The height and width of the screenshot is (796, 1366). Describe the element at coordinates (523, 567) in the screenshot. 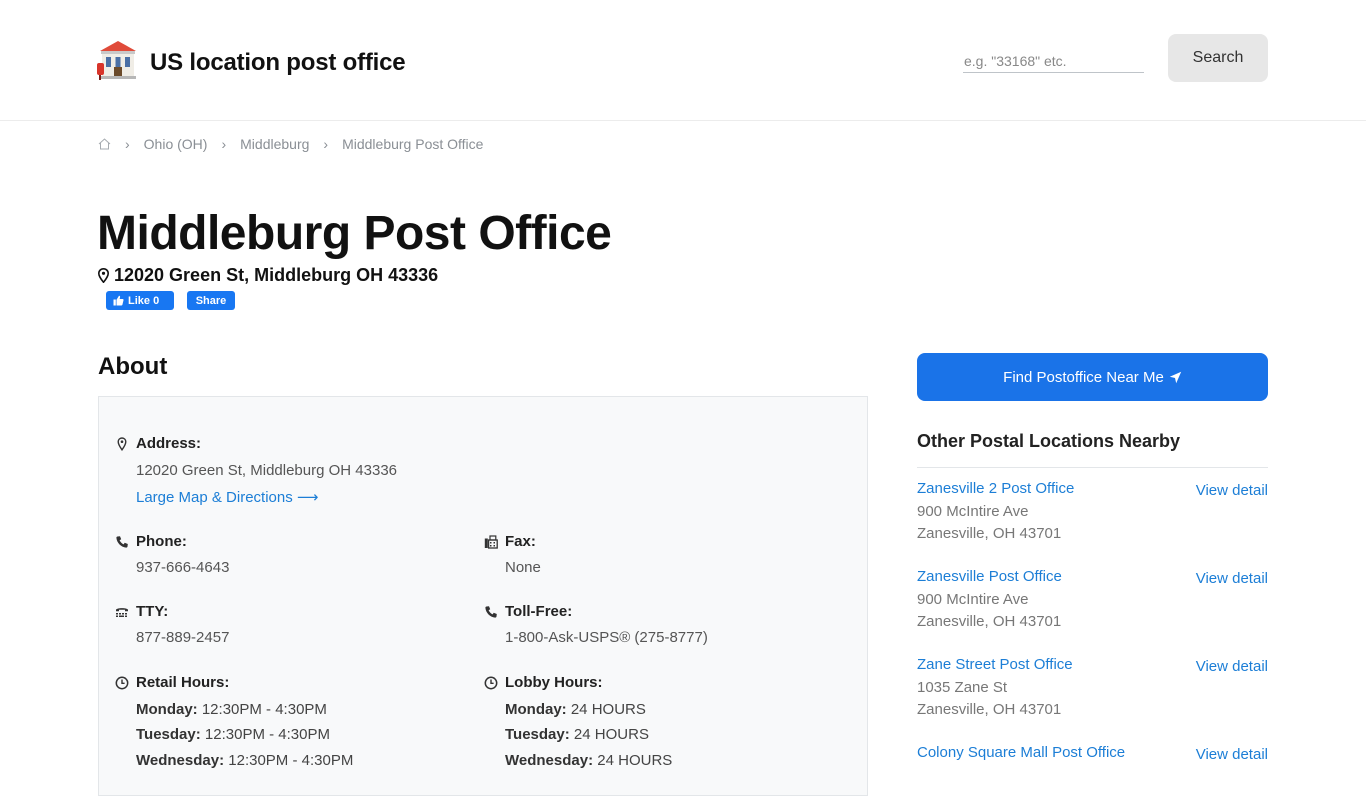

I see `fax-value: None` at that location.